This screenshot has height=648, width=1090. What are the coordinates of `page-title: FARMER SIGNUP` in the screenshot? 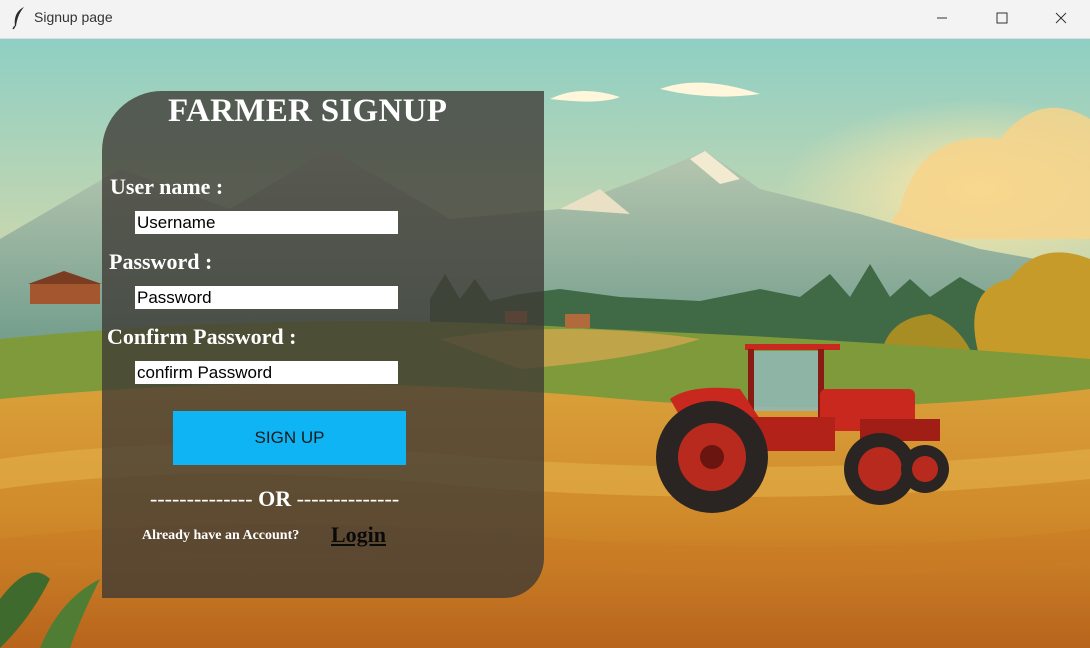 It's located at (308, 111).